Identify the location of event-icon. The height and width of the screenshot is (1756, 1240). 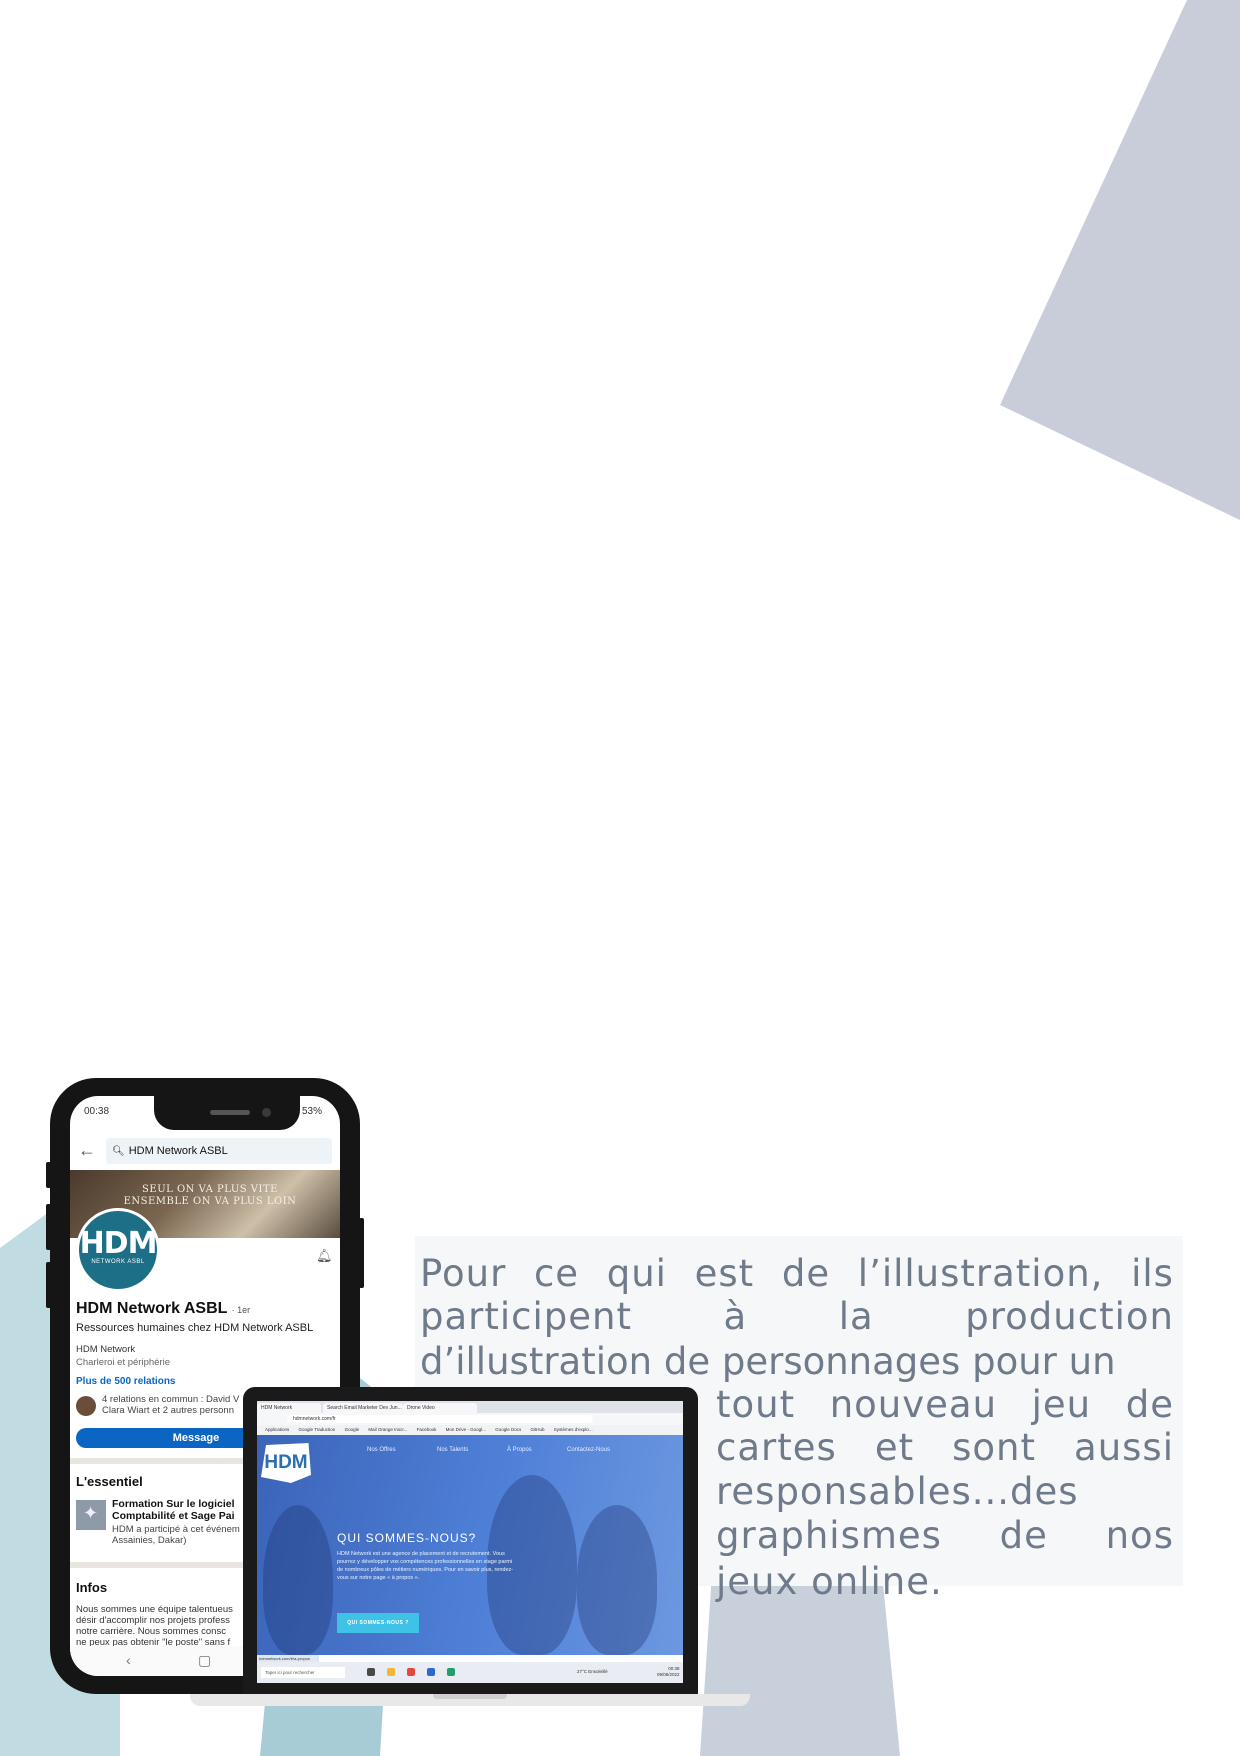
(91, 1515).